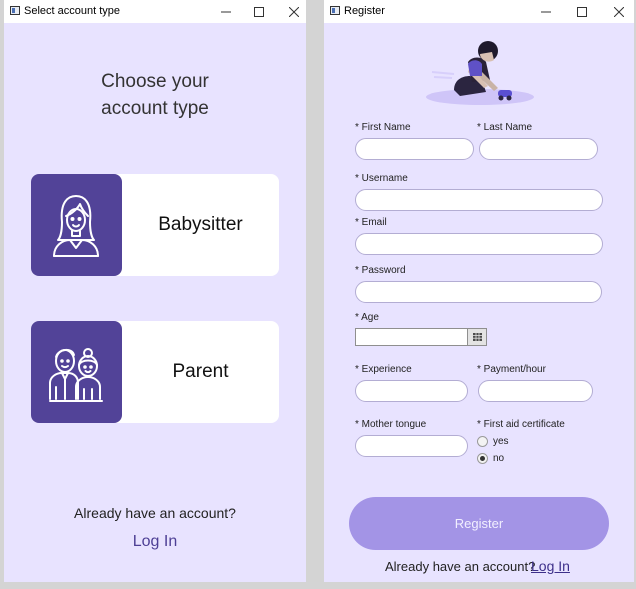 The image size is (636, 589). I want to click on first-name-label: * First Name, so click(383, 127).